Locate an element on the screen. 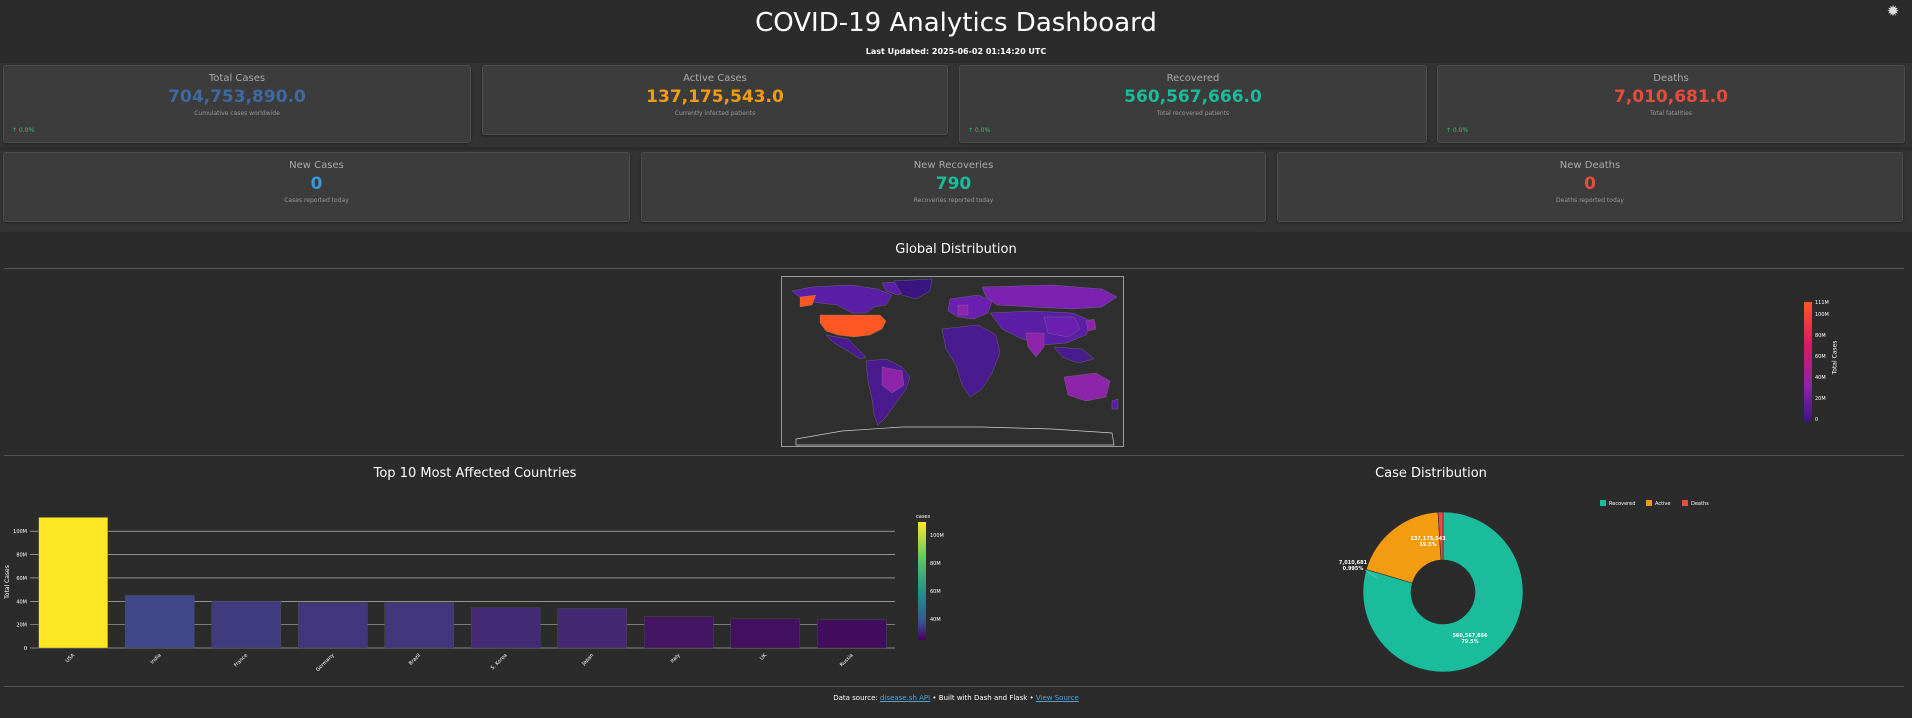 This screenshot has height=718, width=1912. stat-subtitle: Deaths reported today is located at coordinates (1590, 200).